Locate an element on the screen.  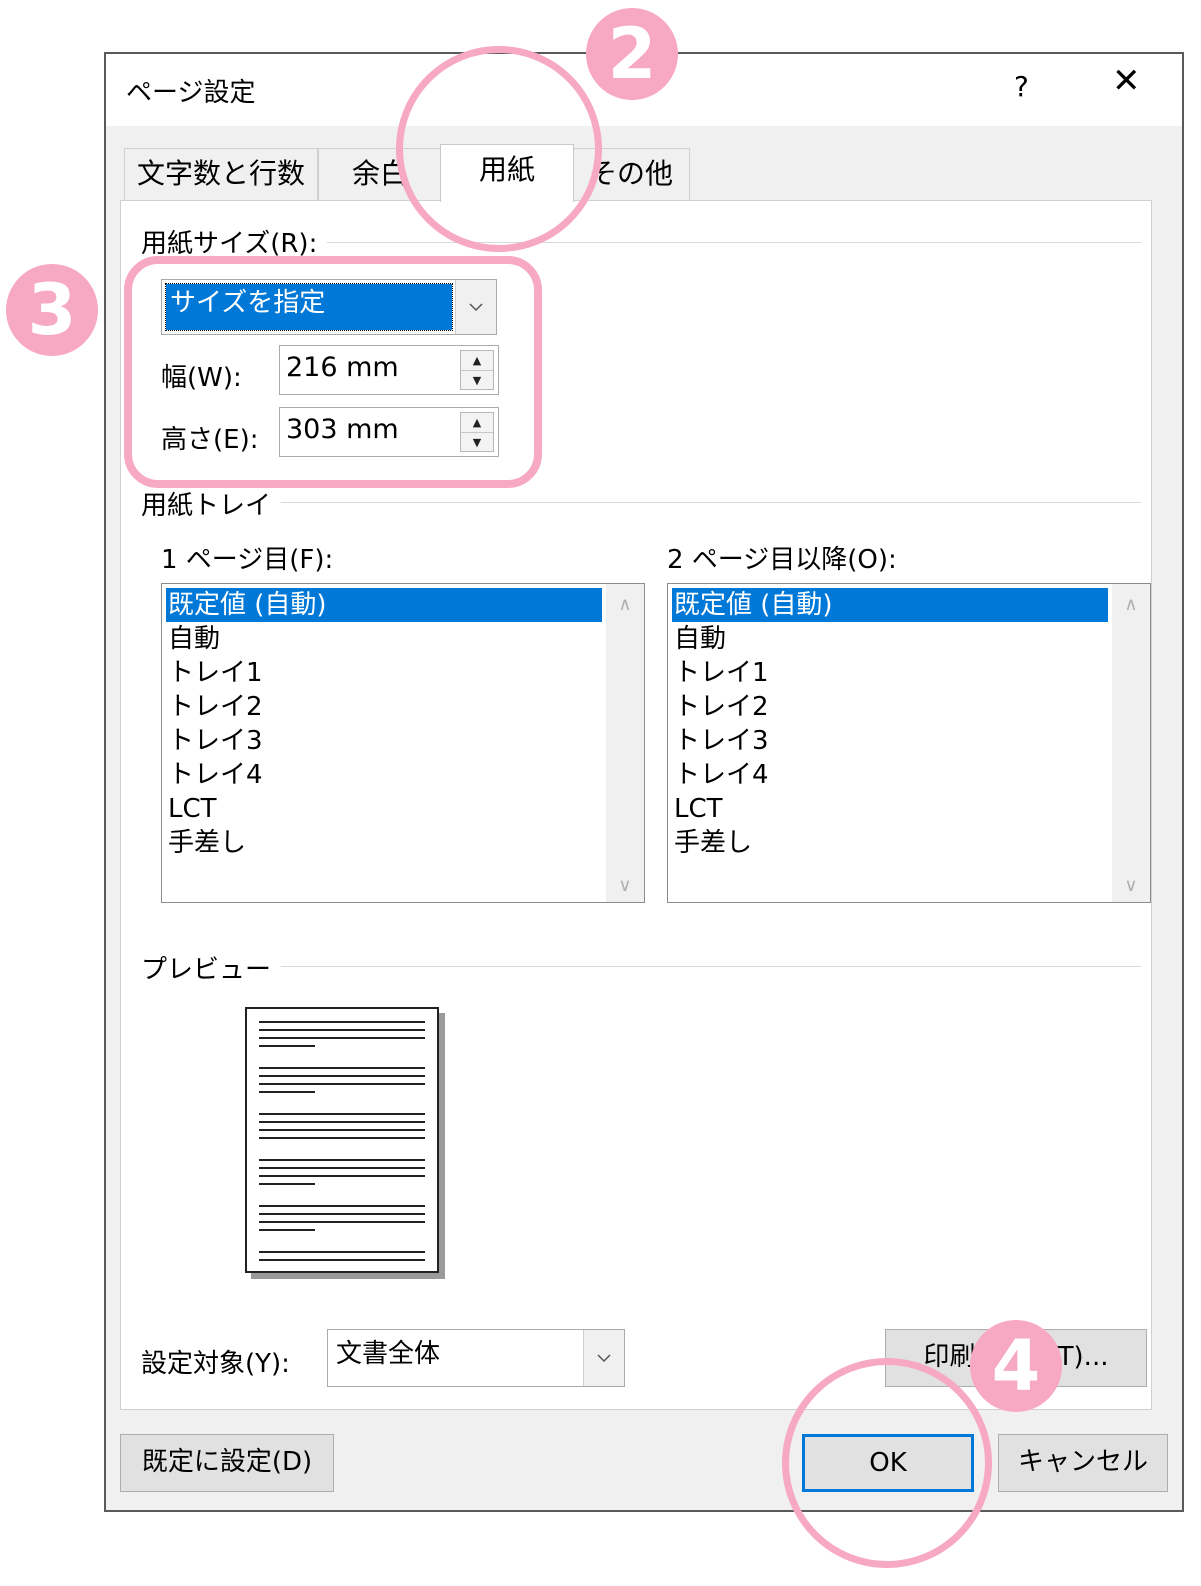
apply-to-value: 文書全体 is located at coordinates (388, 1354).